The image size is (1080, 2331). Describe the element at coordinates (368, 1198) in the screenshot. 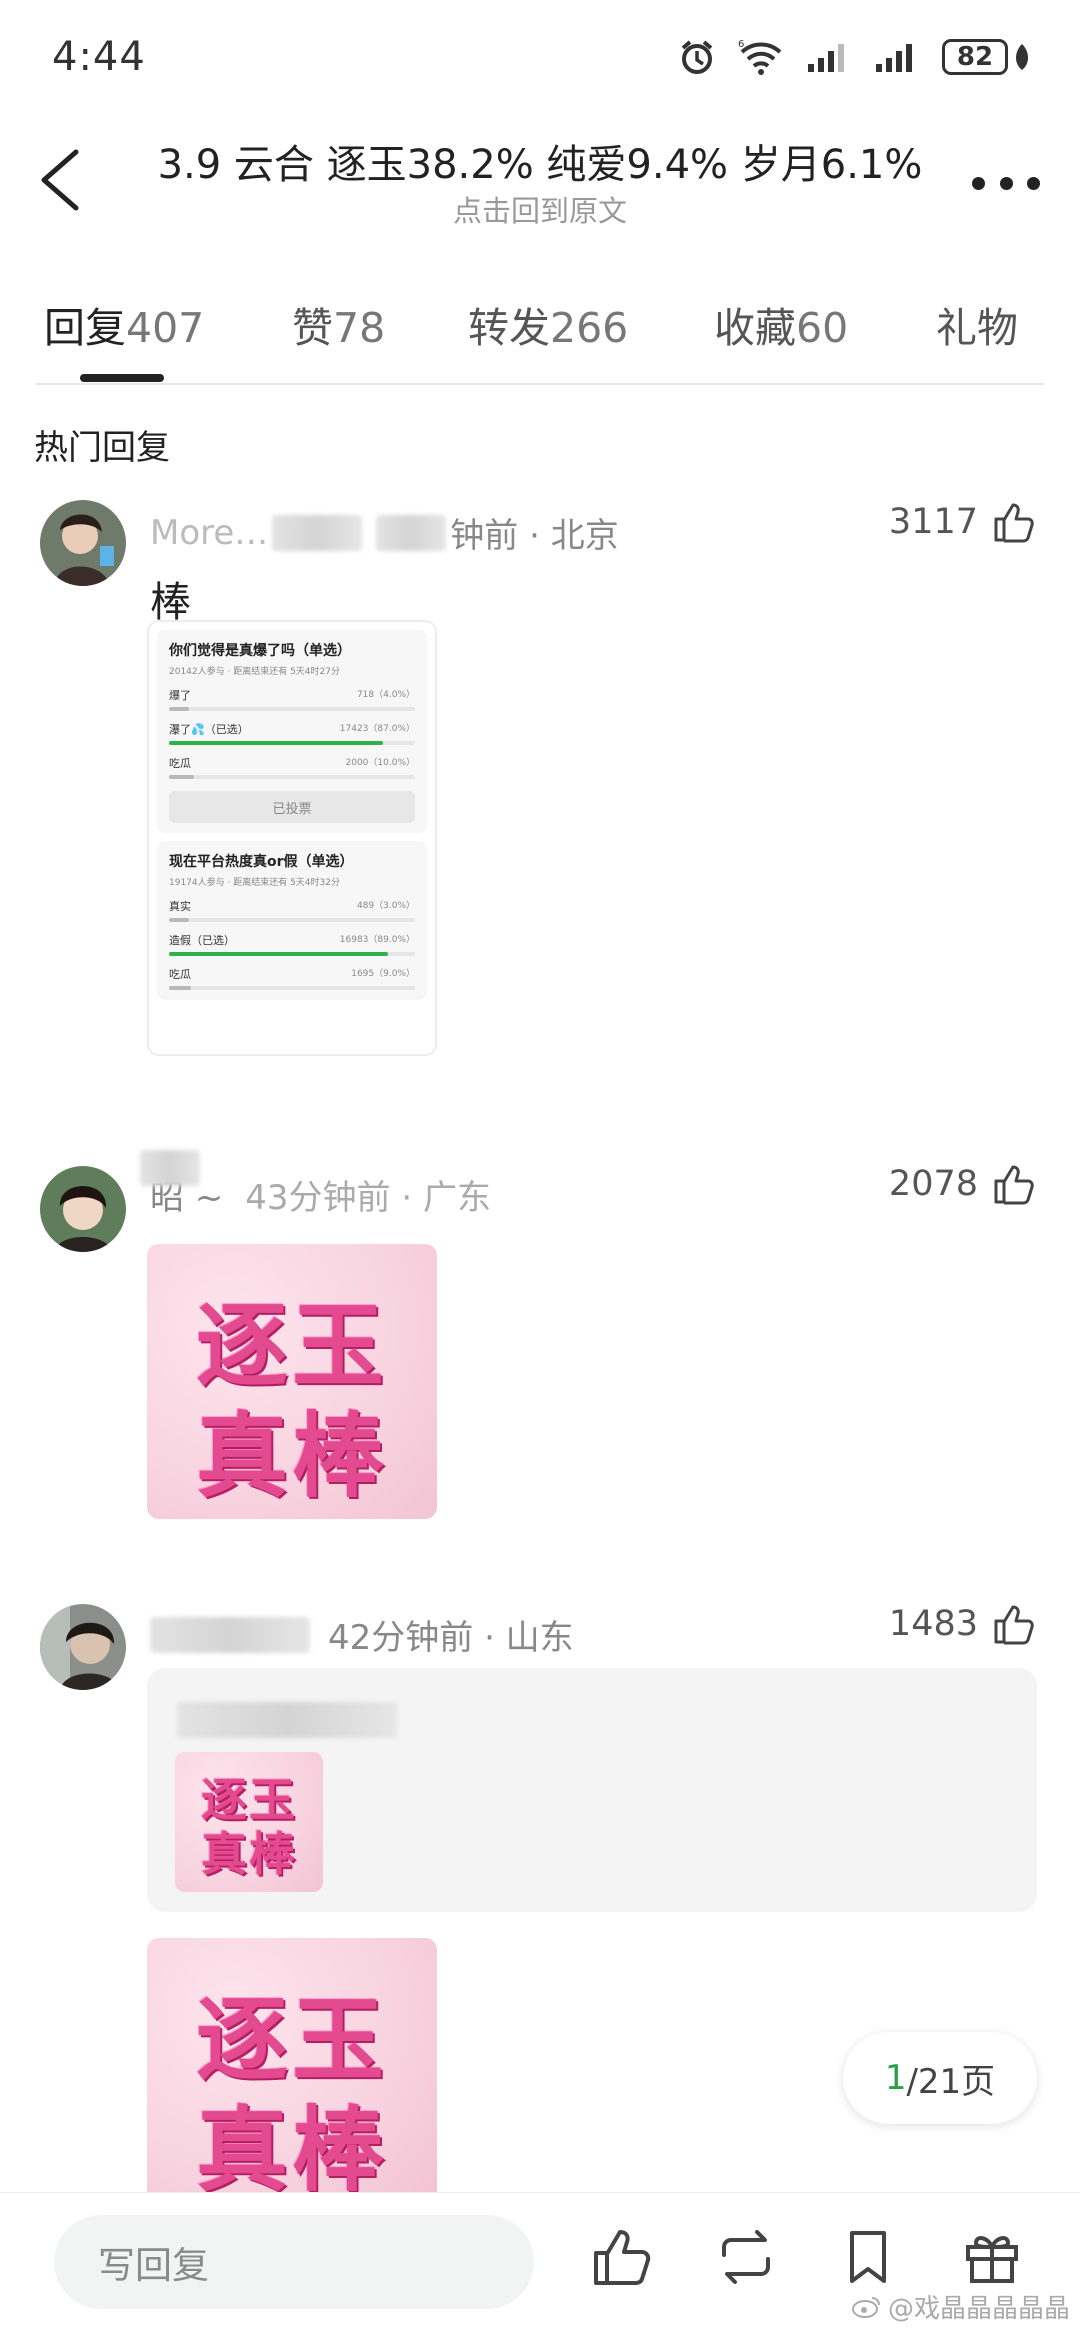

I see `time-location: 43分钟前 · 广东` at that location.